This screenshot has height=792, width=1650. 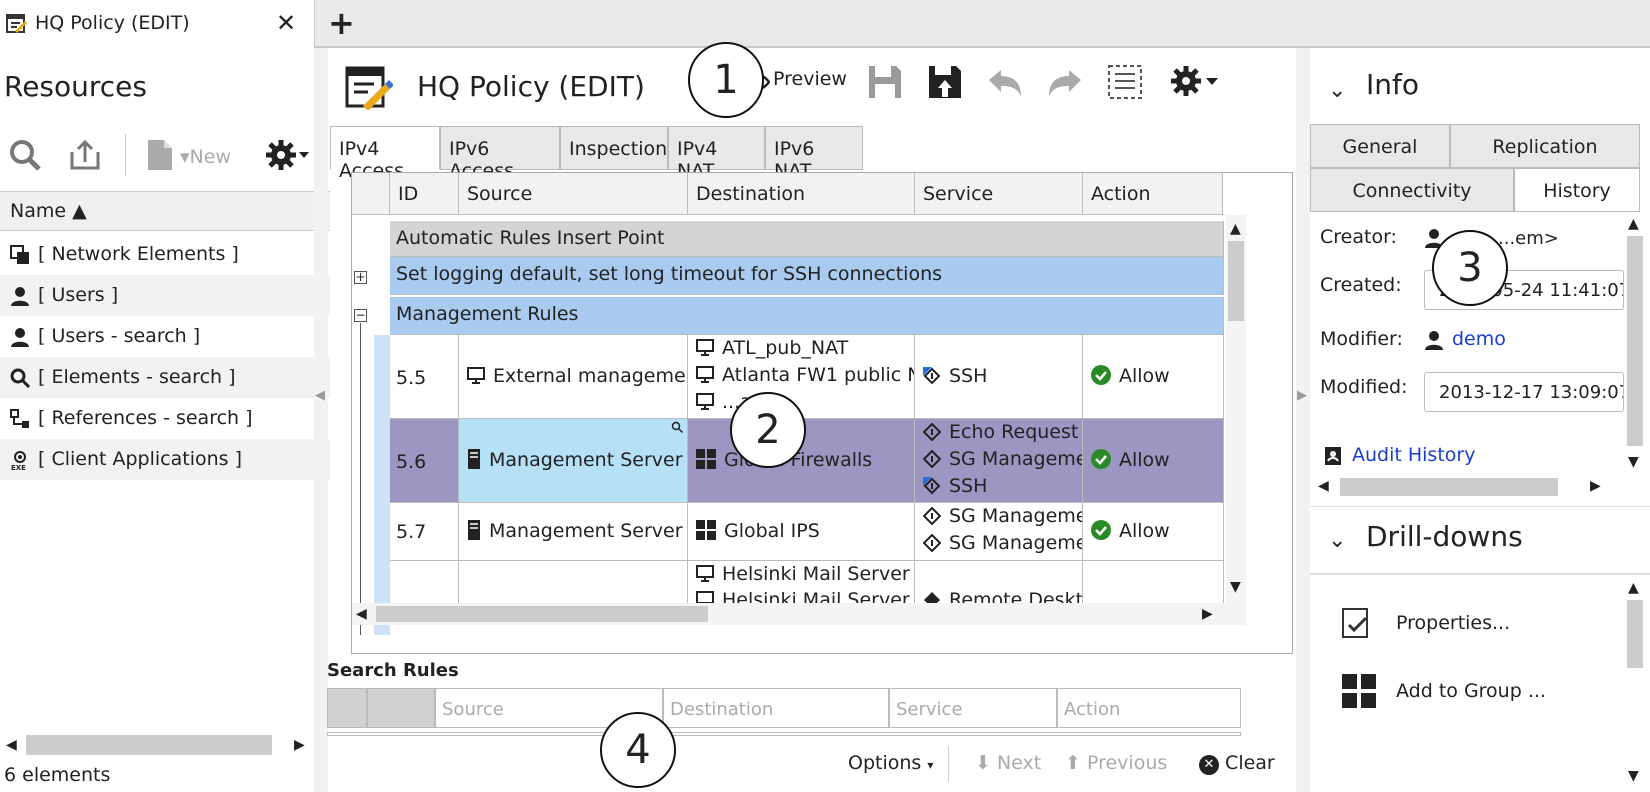 What do you see at coordinates (677, 427) in the screenshot?
I see `magnify-icon` at bounding box center [677, 427].